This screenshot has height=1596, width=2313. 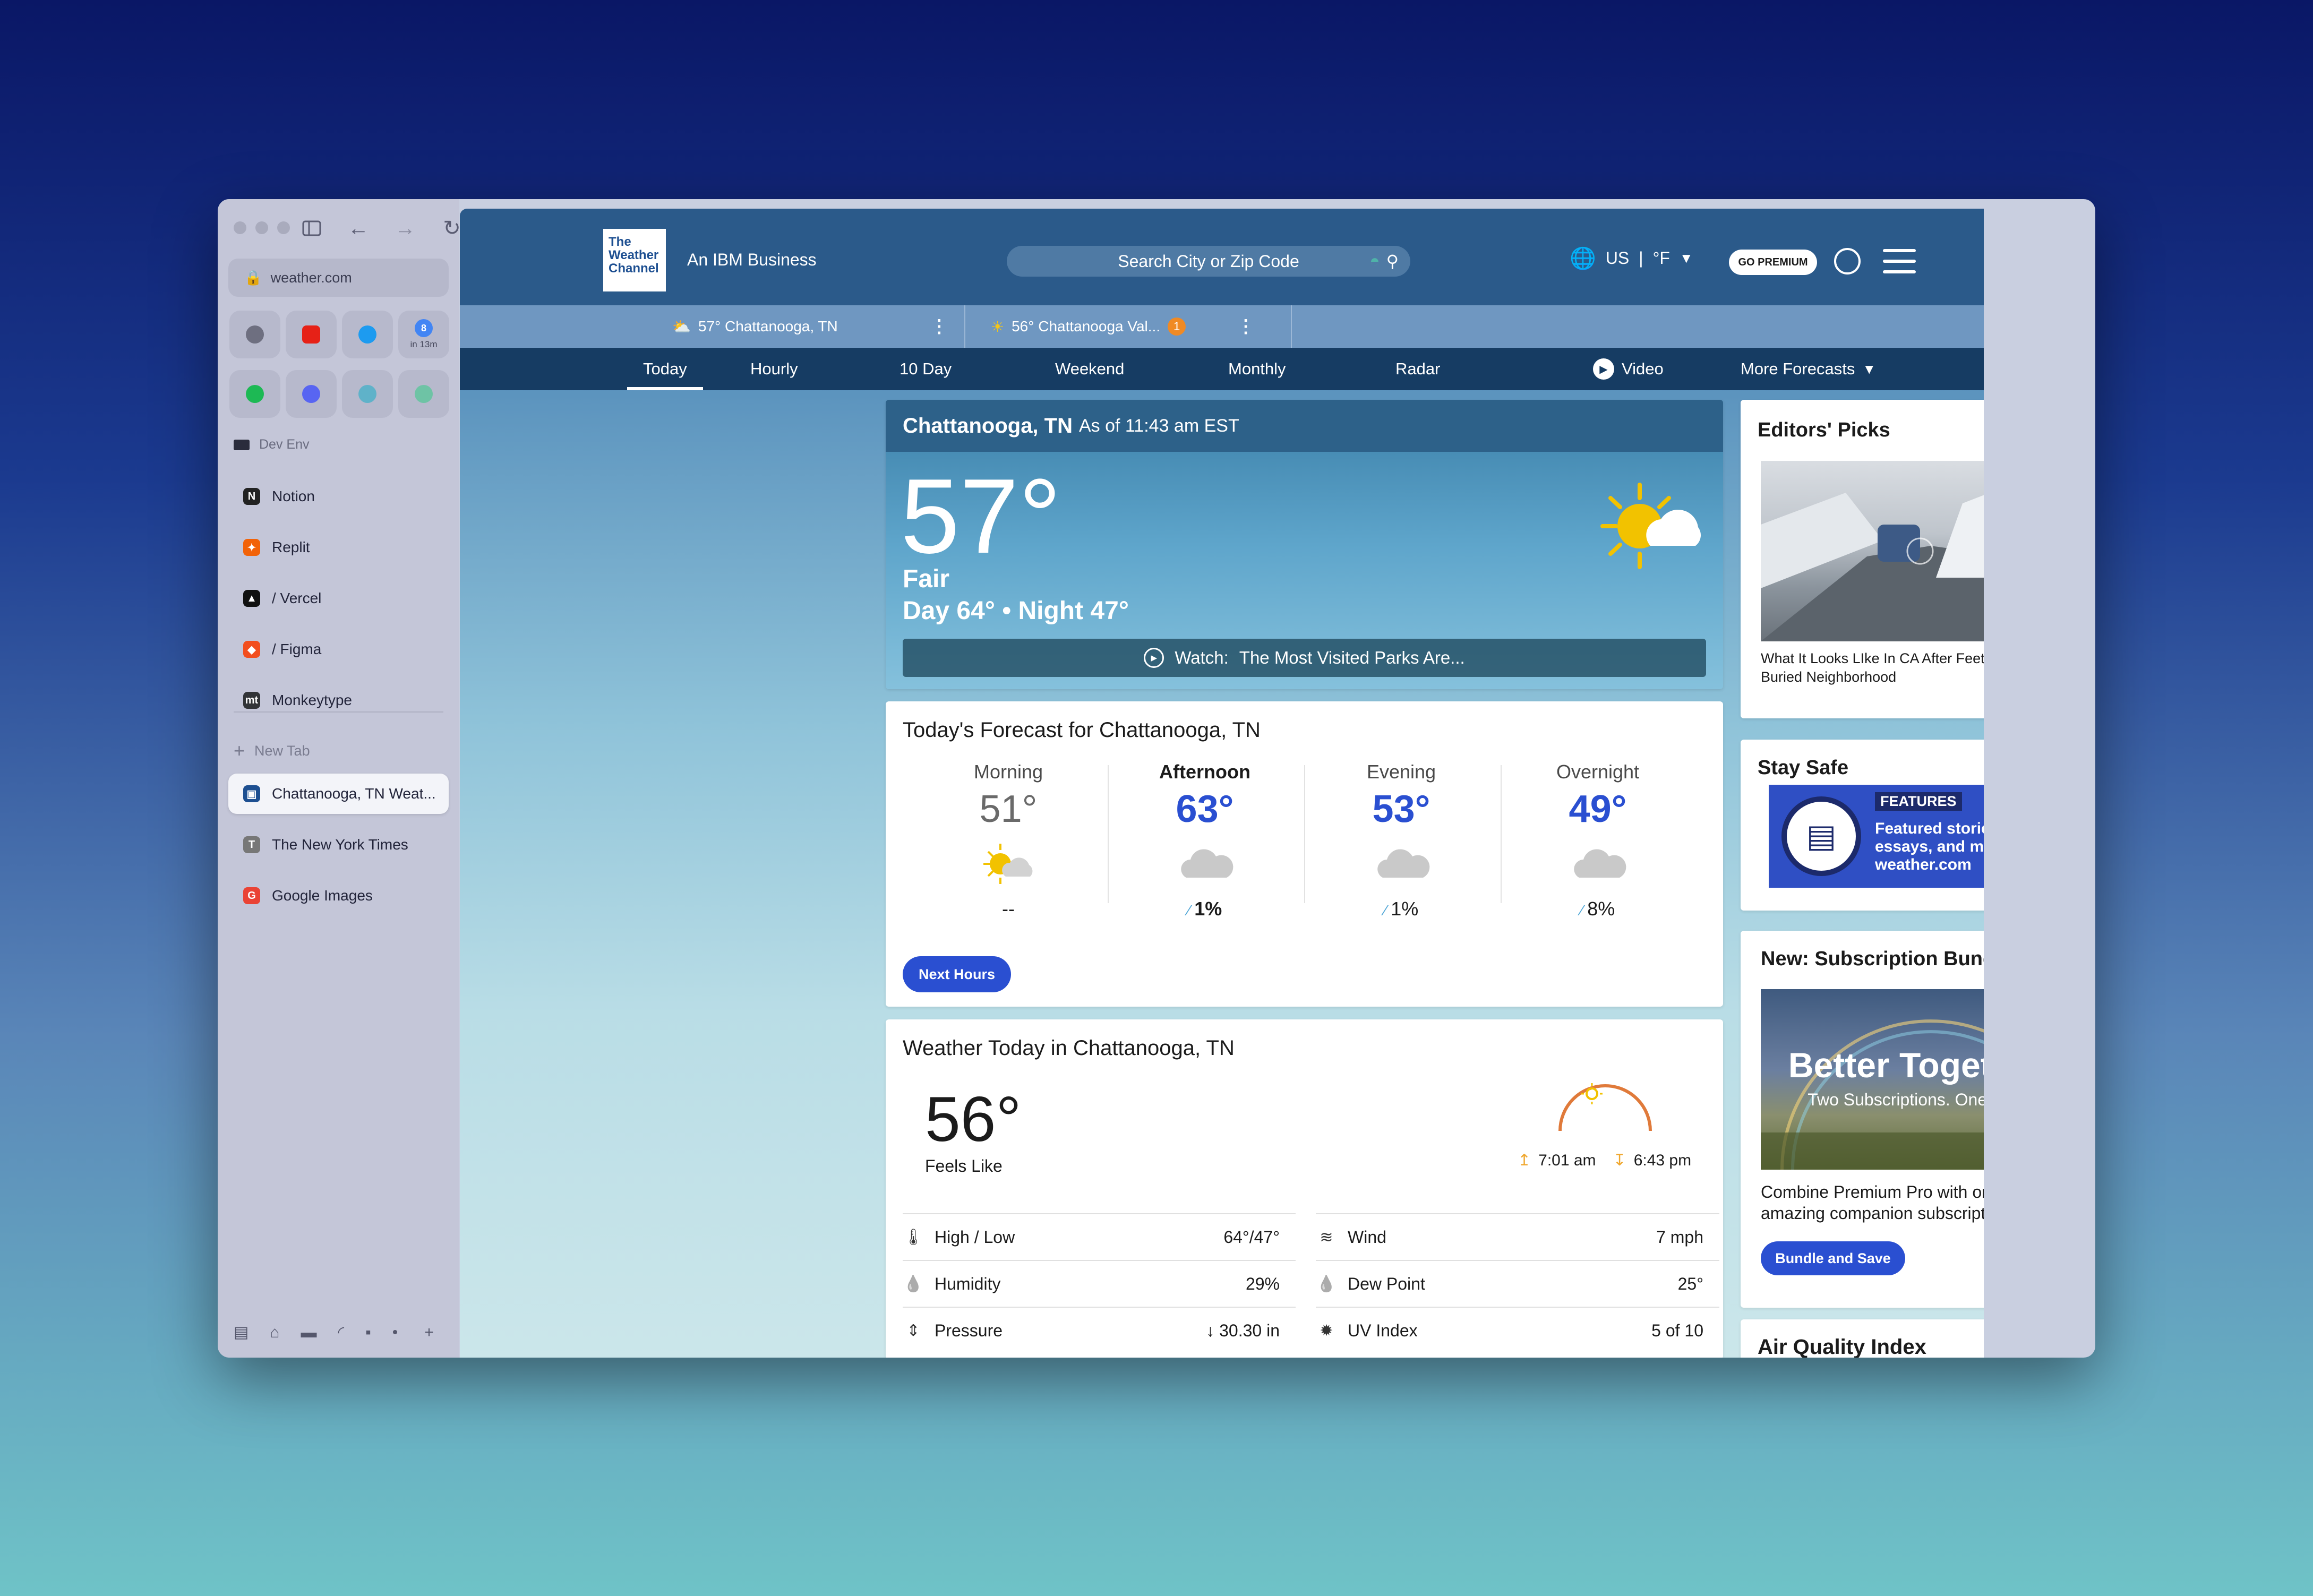 What do you see at coordinates (311, 394) in the screenshot?
I see `pinned-discord` at bounding box center [311, 394].